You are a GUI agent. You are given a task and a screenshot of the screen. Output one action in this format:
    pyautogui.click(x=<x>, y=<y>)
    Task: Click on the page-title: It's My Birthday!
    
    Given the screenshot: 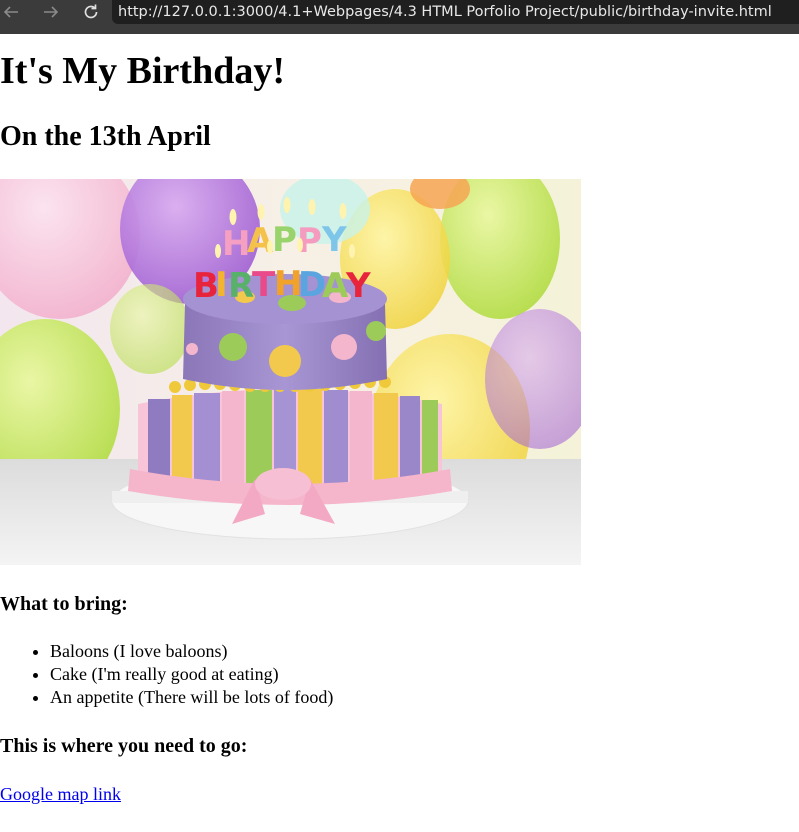 What is the action you would take?
    pyautogui.click(x=142, y=71)
    